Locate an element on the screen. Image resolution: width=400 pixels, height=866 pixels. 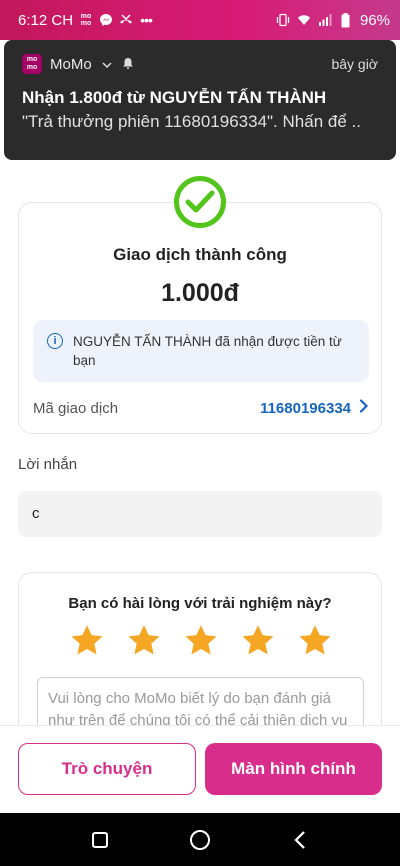
chevron-right-icon is located at coordinates (364, 408).